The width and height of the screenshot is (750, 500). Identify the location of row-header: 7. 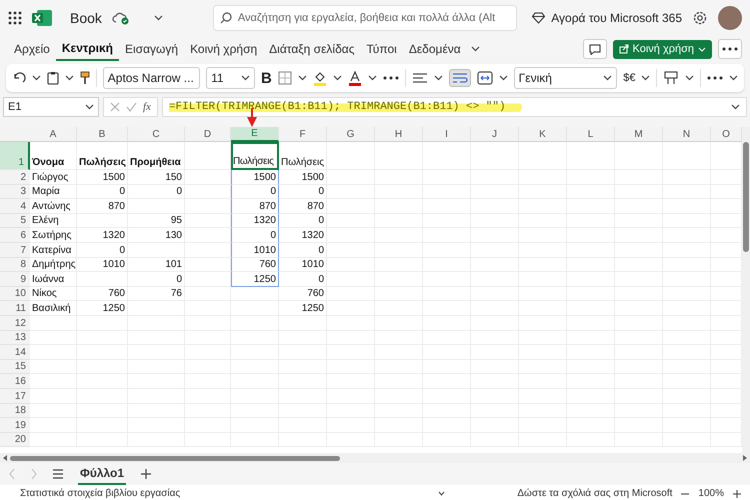
(15, 250).